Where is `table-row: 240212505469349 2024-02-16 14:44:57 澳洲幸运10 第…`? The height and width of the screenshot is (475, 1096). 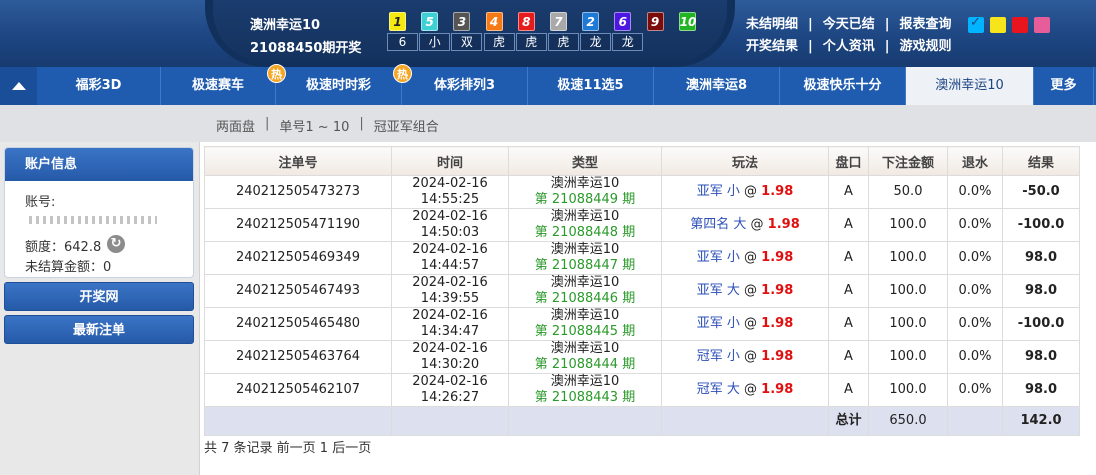 table-row: 240212505469349 2024-02-16 14:44:57 澳洲幸运10 第… is located at coordinates (642, 258).